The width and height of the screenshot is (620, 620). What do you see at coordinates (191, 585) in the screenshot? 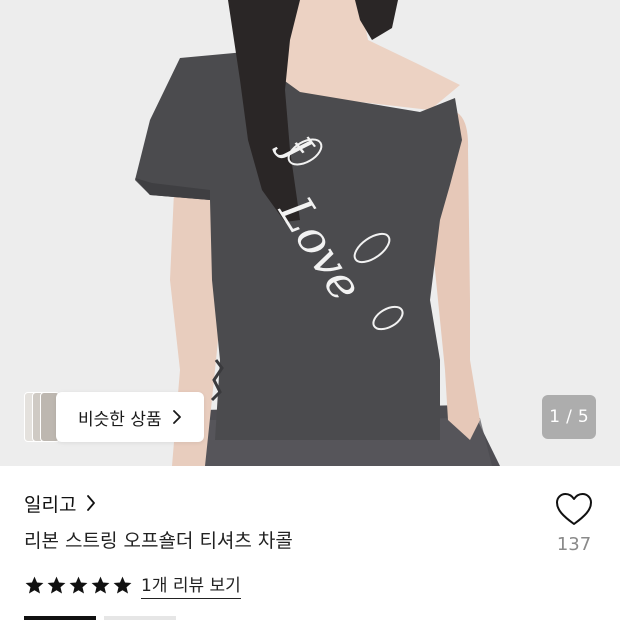
I see `review-link: 1개 리뷰 보기` at bounding box center [191, 585].